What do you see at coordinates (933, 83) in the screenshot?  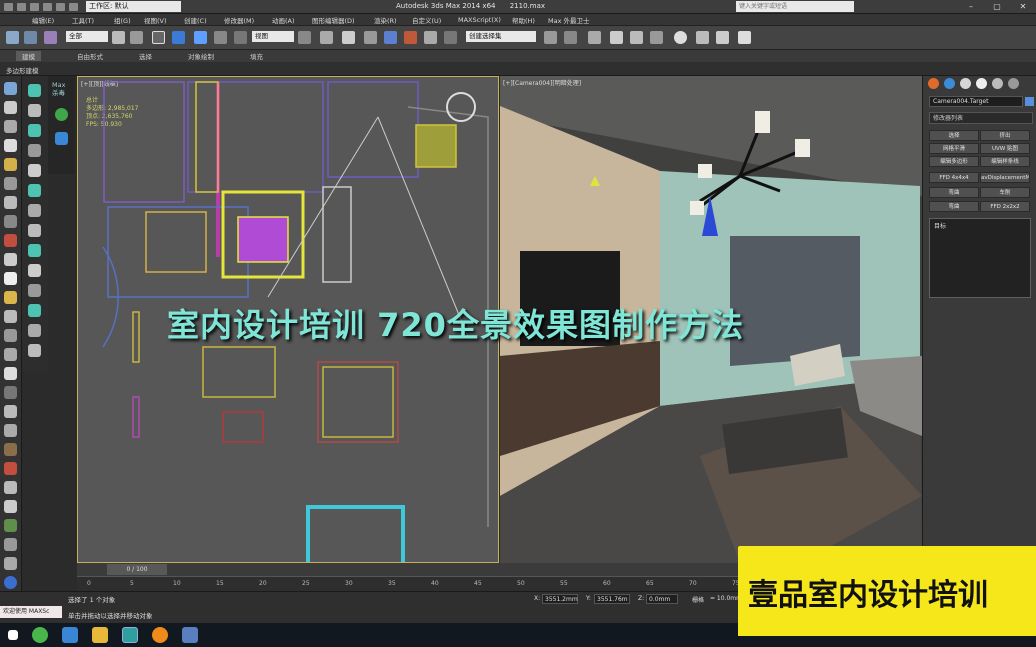 I see `create-tab-icon` at bounding box center [933, 83].